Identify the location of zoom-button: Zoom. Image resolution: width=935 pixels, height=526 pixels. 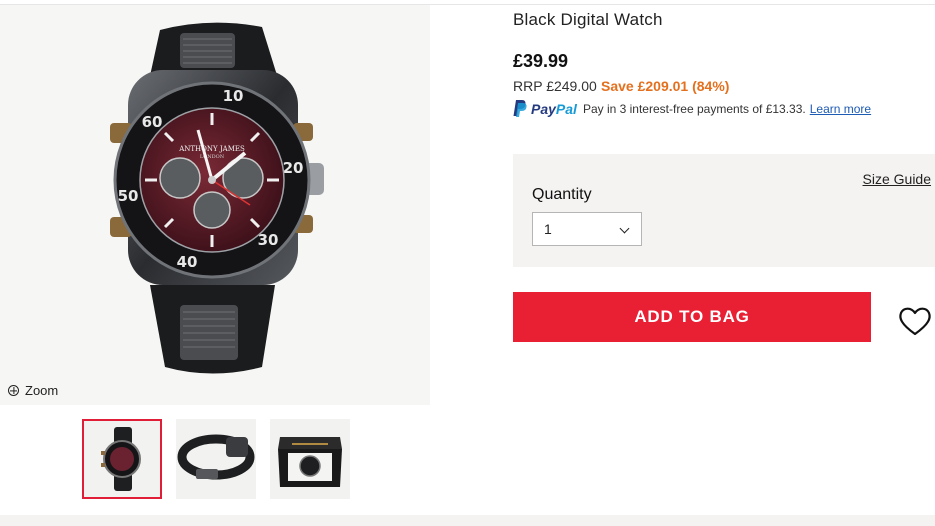
(33, 390).